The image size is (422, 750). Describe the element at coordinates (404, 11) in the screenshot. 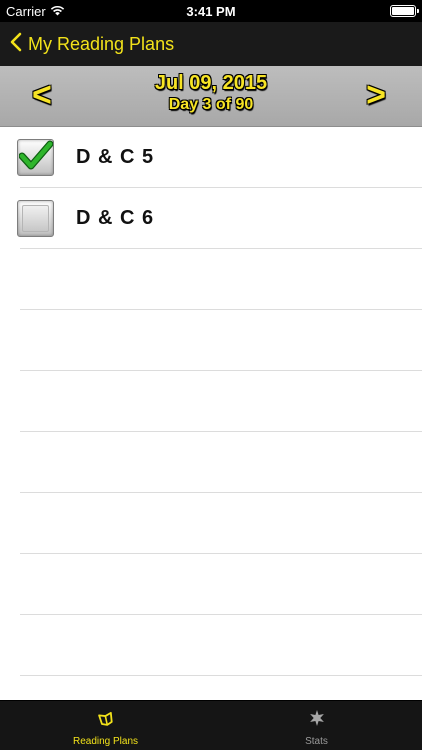

I see `battery-icon` at that location.